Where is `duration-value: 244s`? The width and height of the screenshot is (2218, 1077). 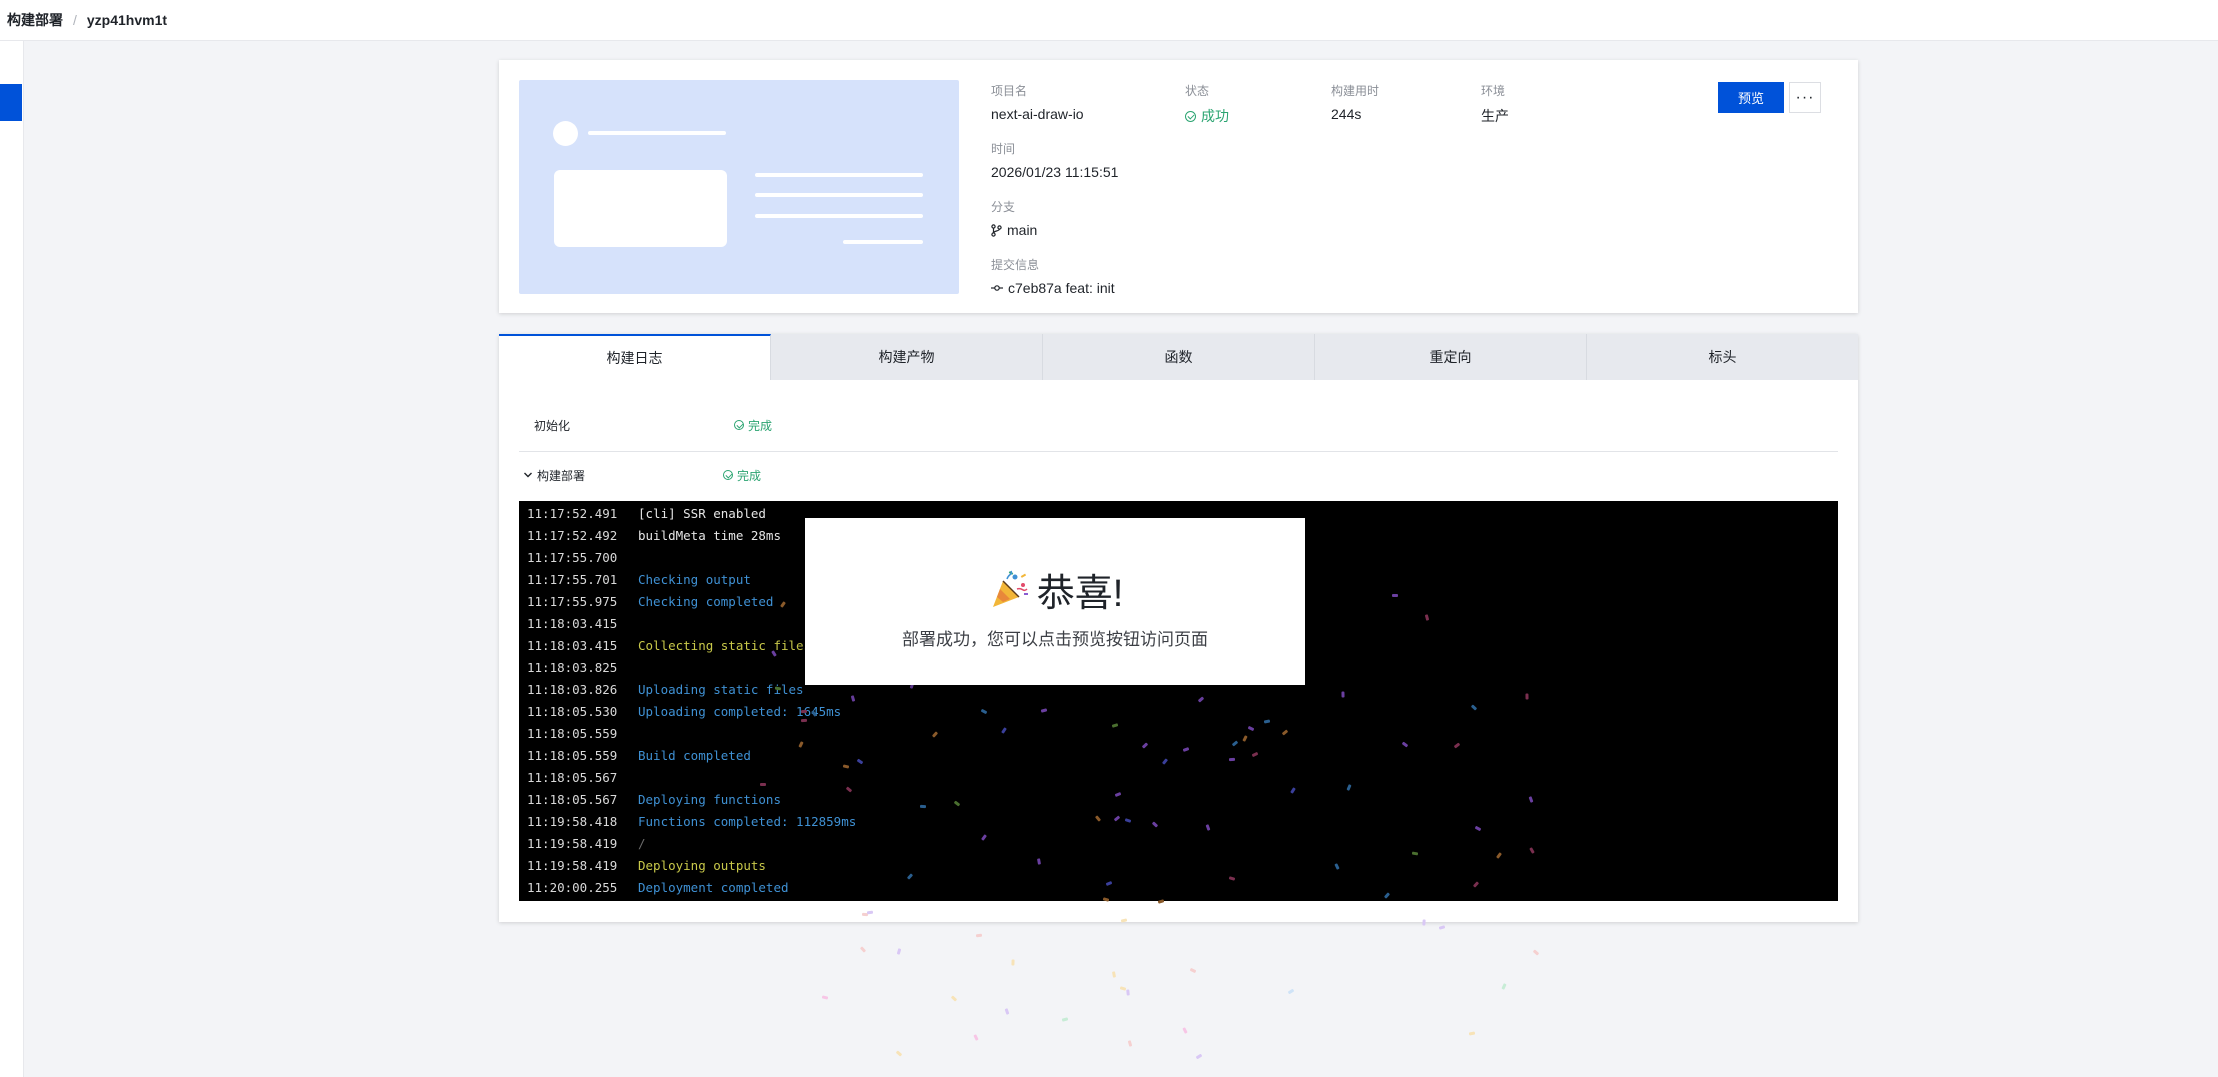 duration-value: 244s is located at coordinates (1346, 114).